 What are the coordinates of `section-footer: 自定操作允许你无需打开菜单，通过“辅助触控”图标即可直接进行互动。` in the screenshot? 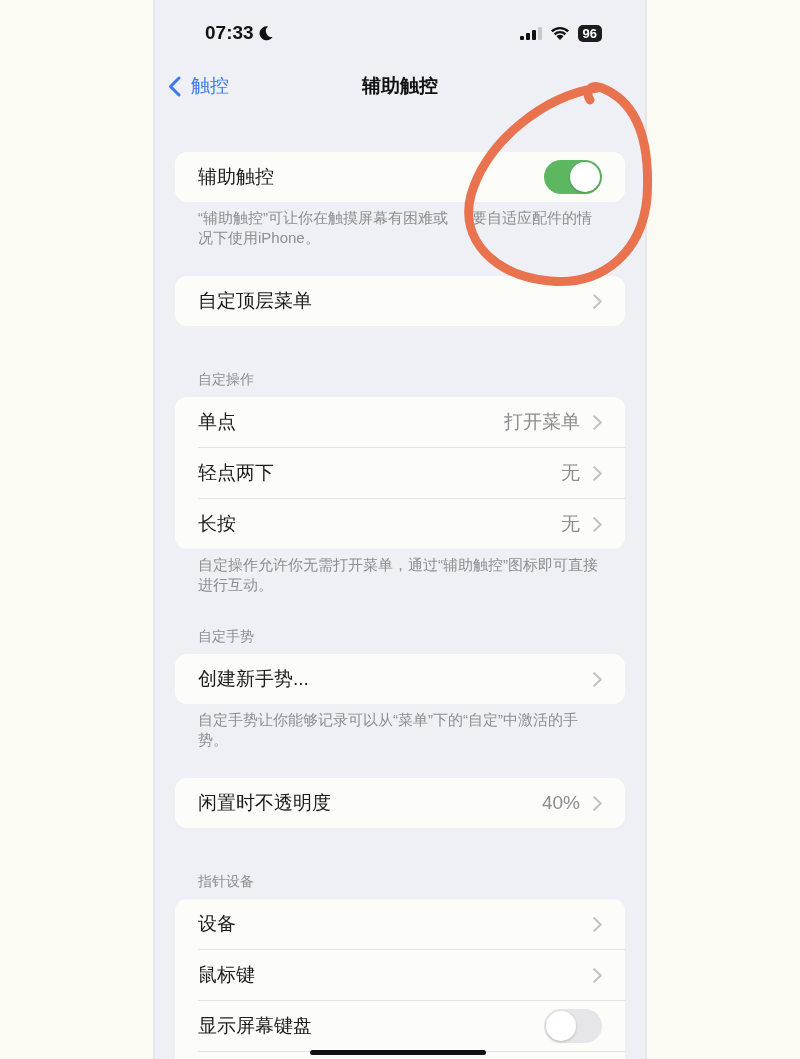 It's located at (400, 575).